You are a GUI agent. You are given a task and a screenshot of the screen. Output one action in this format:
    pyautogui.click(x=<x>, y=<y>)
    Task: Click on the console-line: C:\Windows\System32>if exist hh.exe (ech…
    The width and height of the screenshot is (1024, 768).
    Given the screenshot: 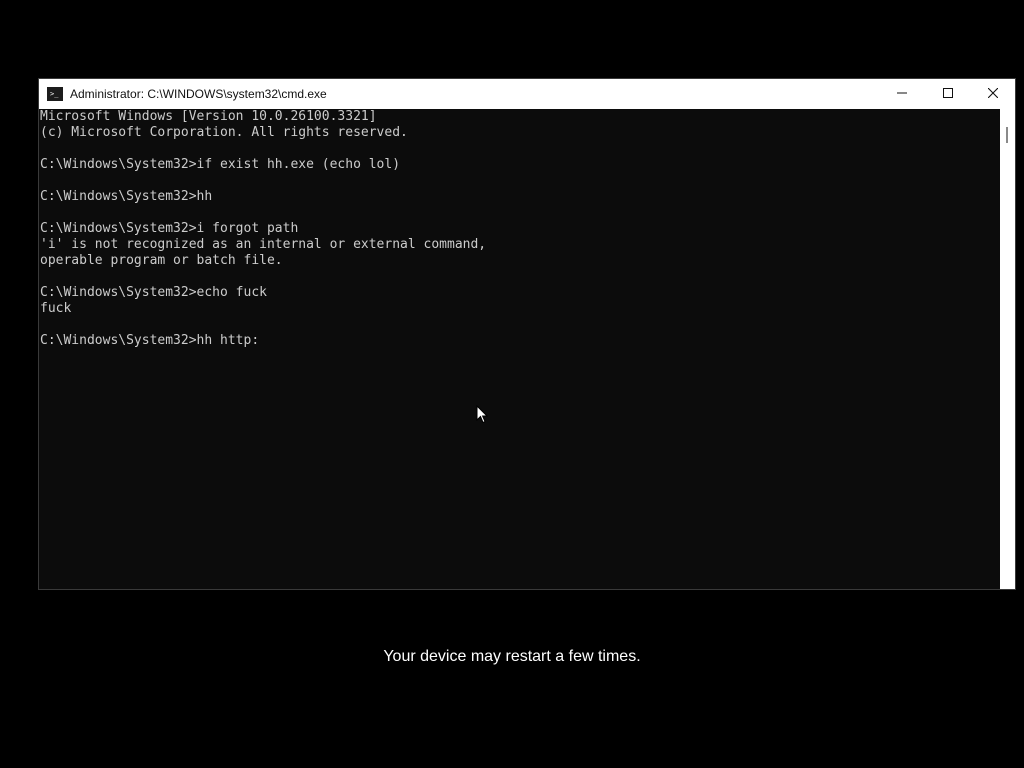 What is the action you would take?
    pyautogui.click(x=220, y=164)
    